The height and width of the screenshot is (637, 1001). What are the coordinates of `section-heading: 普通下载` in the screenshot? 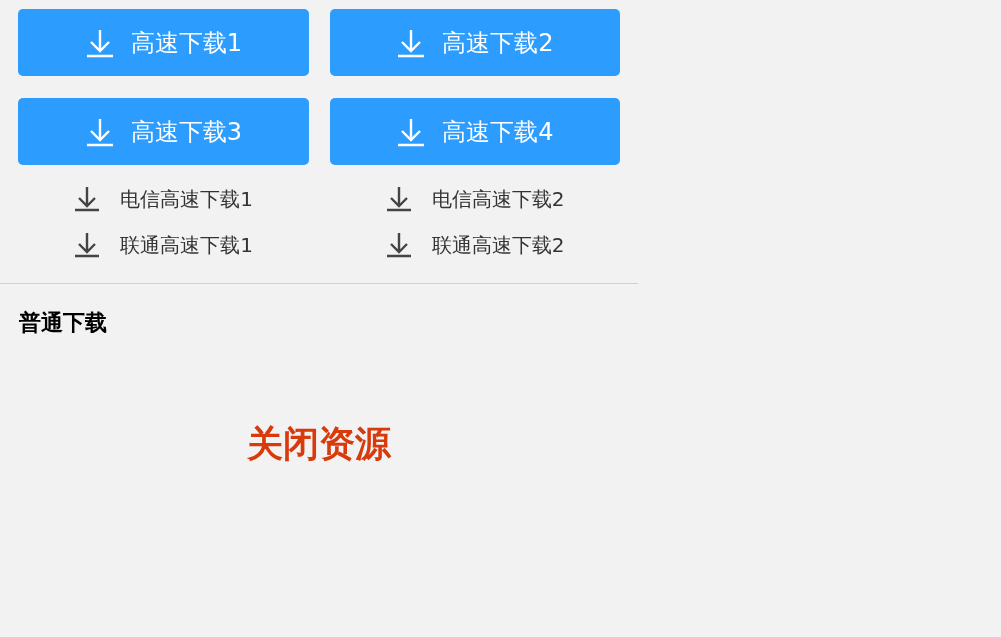 It's located at (63, 323).